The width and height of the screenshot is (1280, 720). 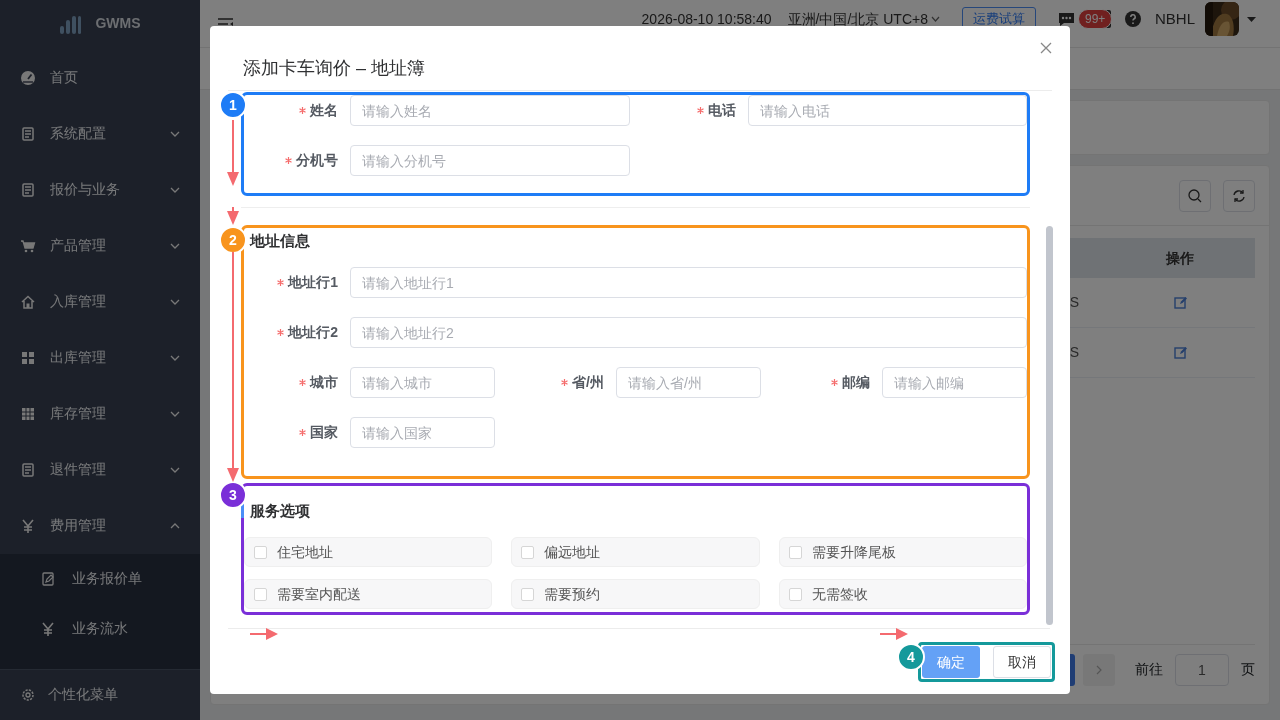 What do you see at coordinates (706, 19) in the screenshot?
I see `date-time: 2026-08-10 10:58:40` at bounding box center [706, 19].